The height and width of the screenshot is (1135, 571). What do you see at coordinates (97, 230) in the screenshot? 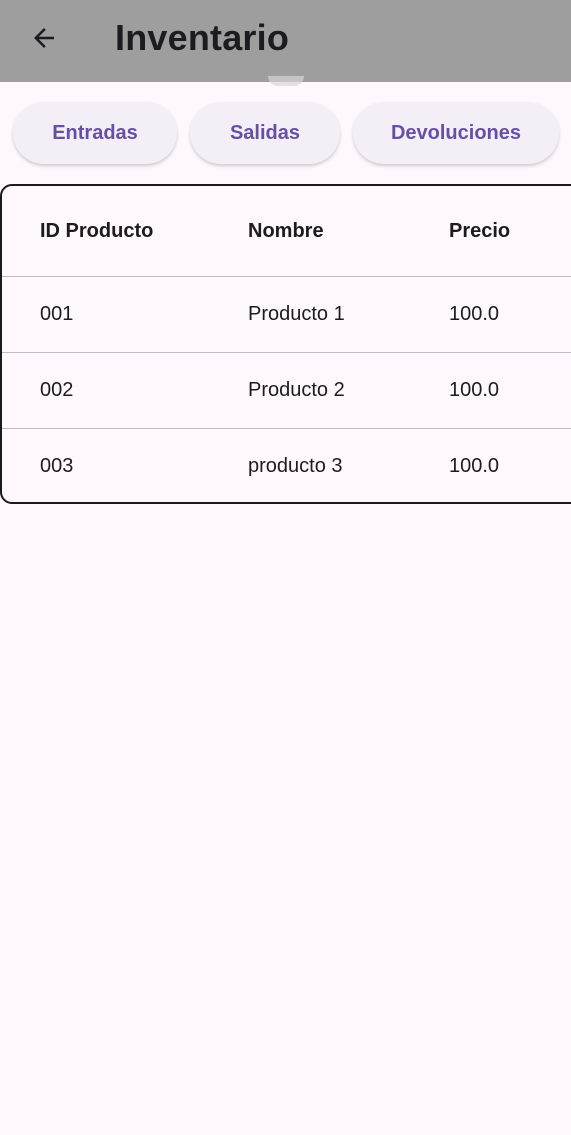
I see `header-id-producto: ID Producto` at bounding box center [97, 230].